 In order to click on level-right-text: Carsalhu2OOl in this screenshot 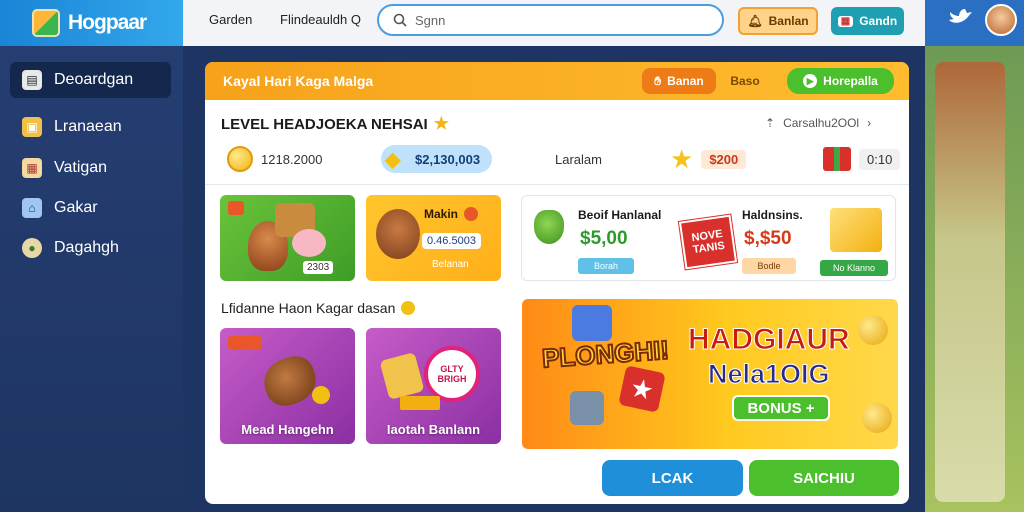, I will do `click(821, 123)`.